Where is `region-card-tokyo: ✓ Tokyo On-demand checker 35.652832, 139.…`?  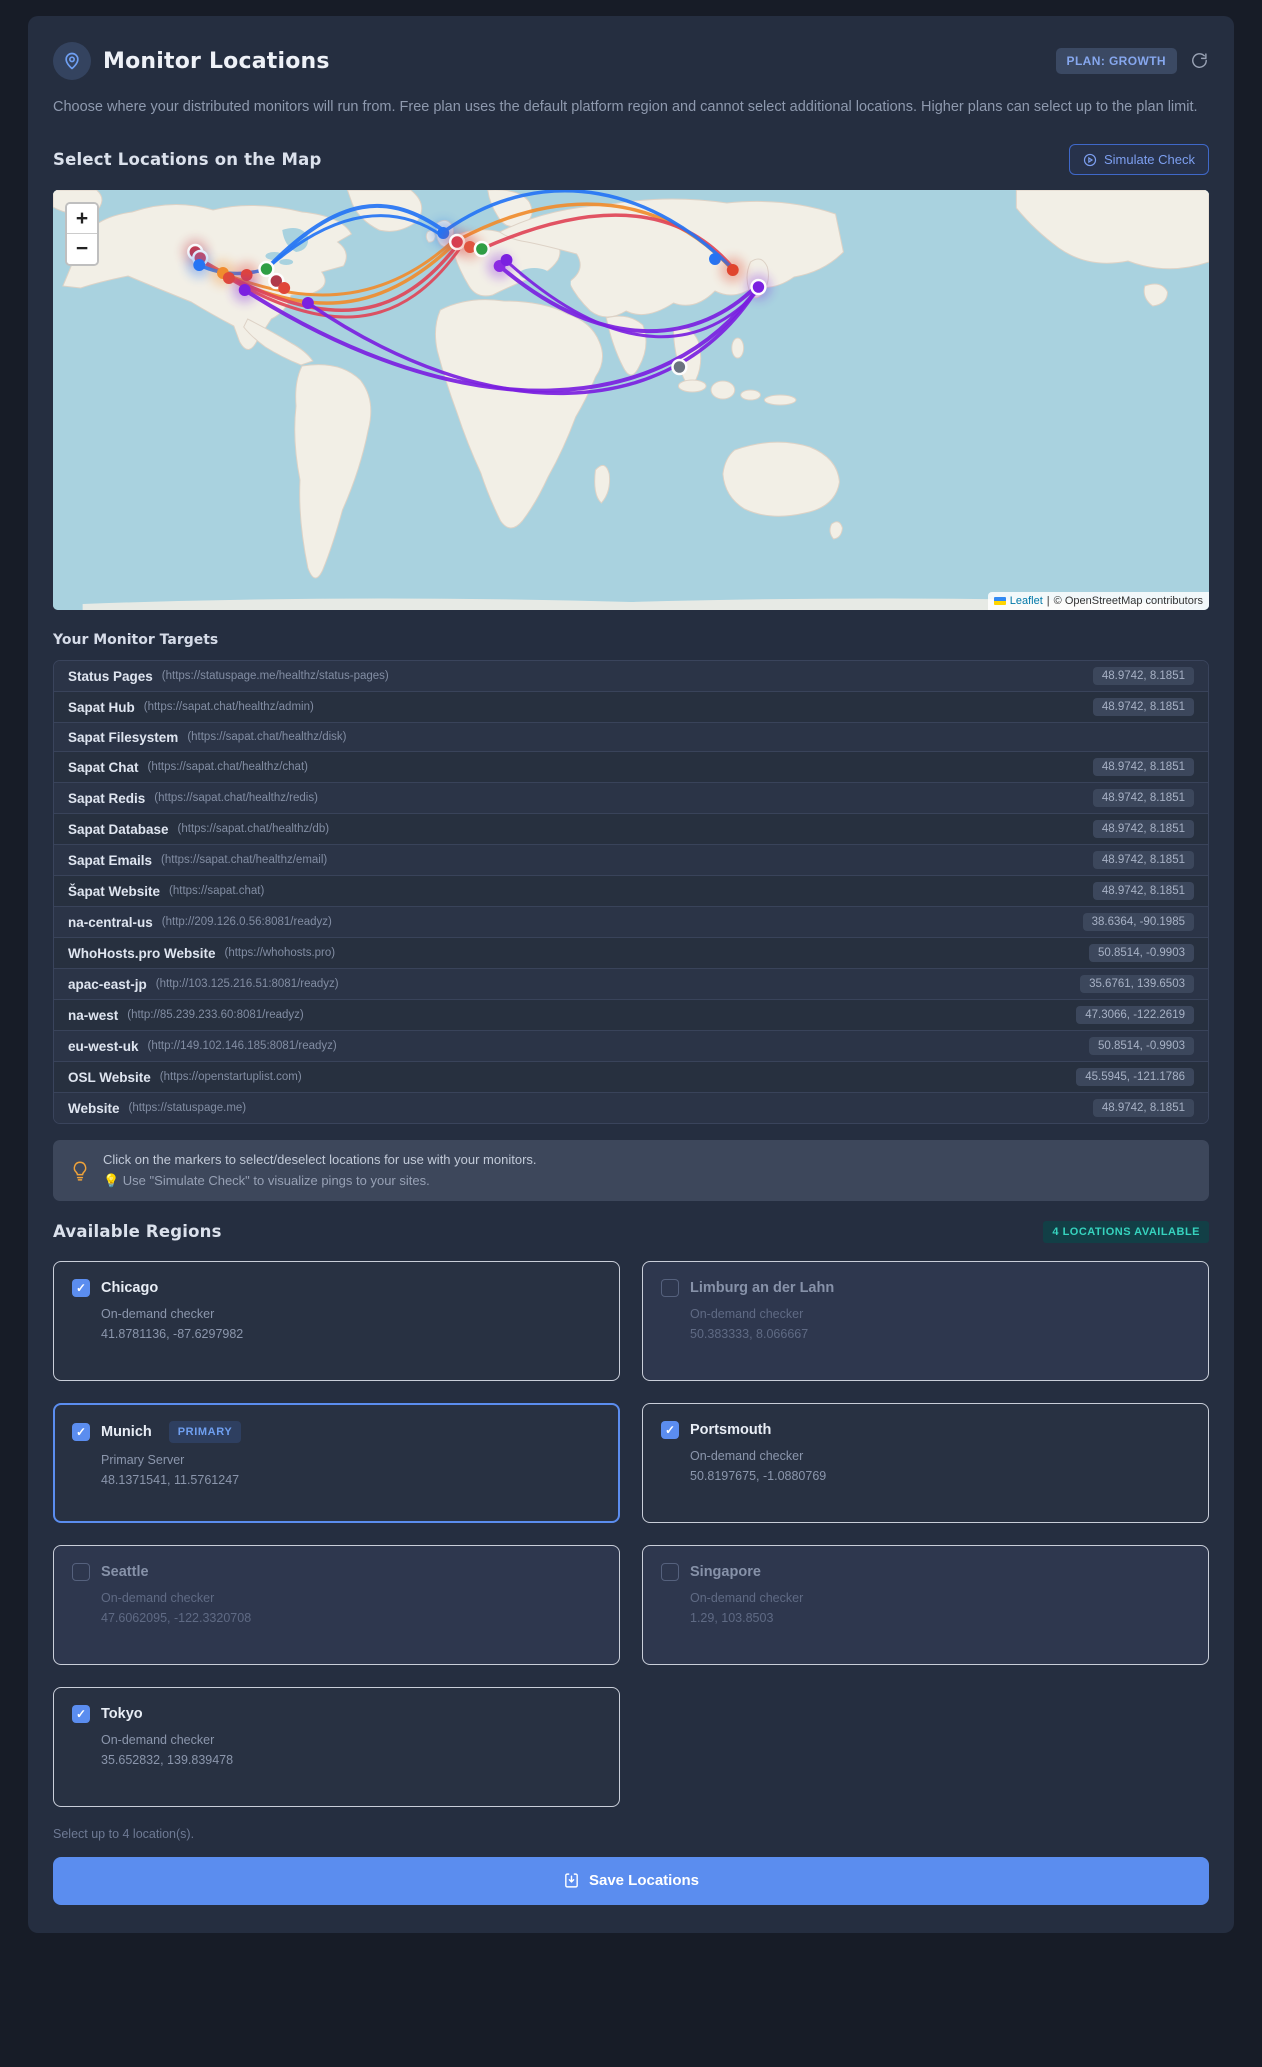 region-card-tokyo: ✓ Tokyo On-demand checker 35.652832, 139.… is located at coordinates (336, 1746).